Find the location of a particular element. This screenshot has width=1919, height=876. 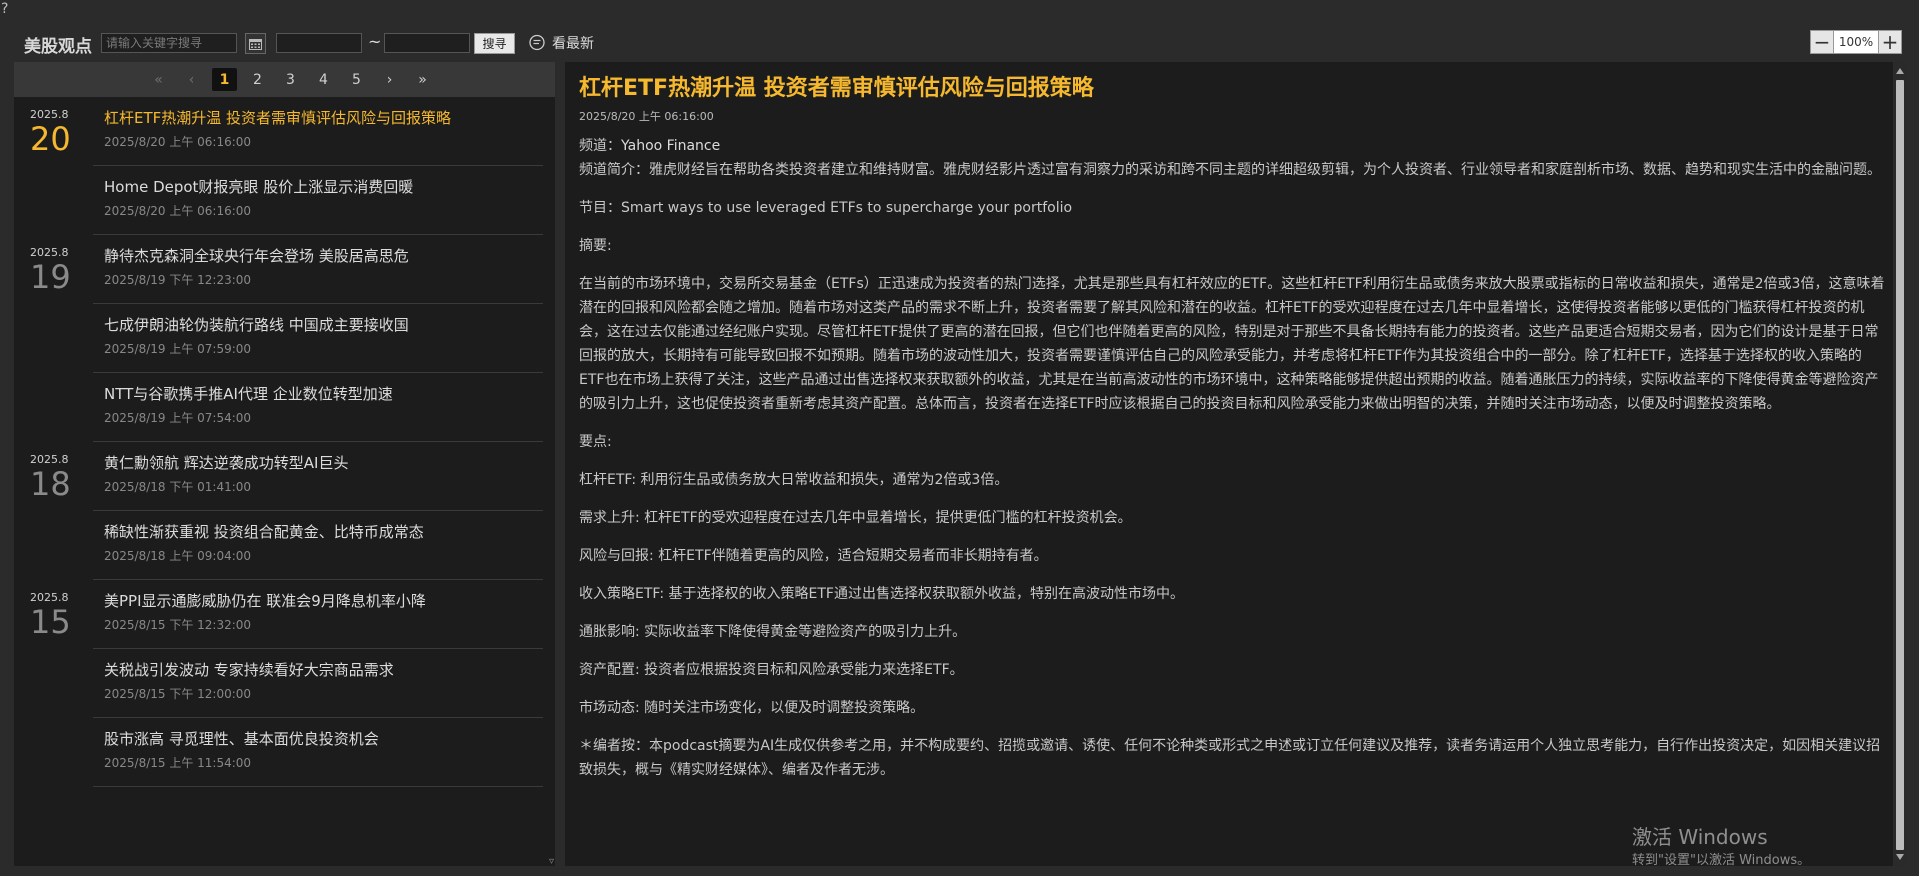

latest-button: 看最新 is located at coordinates (561, 43).